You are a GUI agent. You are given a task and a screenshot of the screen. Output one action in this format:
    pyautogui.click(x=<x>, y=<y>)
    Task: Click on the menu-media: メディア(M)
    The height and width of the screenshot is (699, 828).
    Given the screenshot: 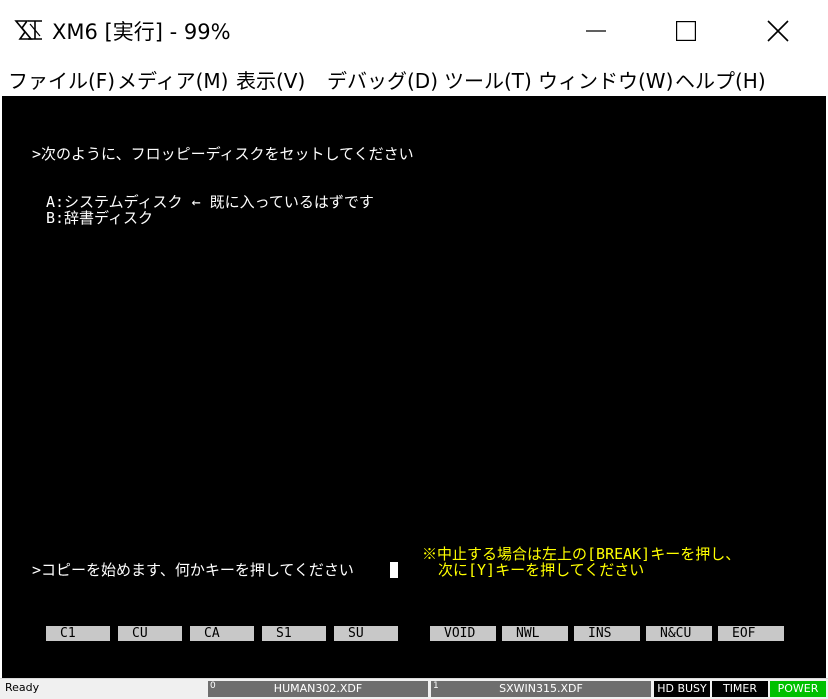 What is the action you would take?
    pyautogui.click(x=172, y=79)
    